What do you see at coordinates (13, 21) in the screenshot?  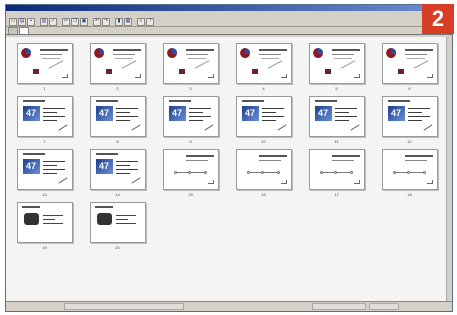 I see `new-icon: ▭` at bounding box center [13, 21].